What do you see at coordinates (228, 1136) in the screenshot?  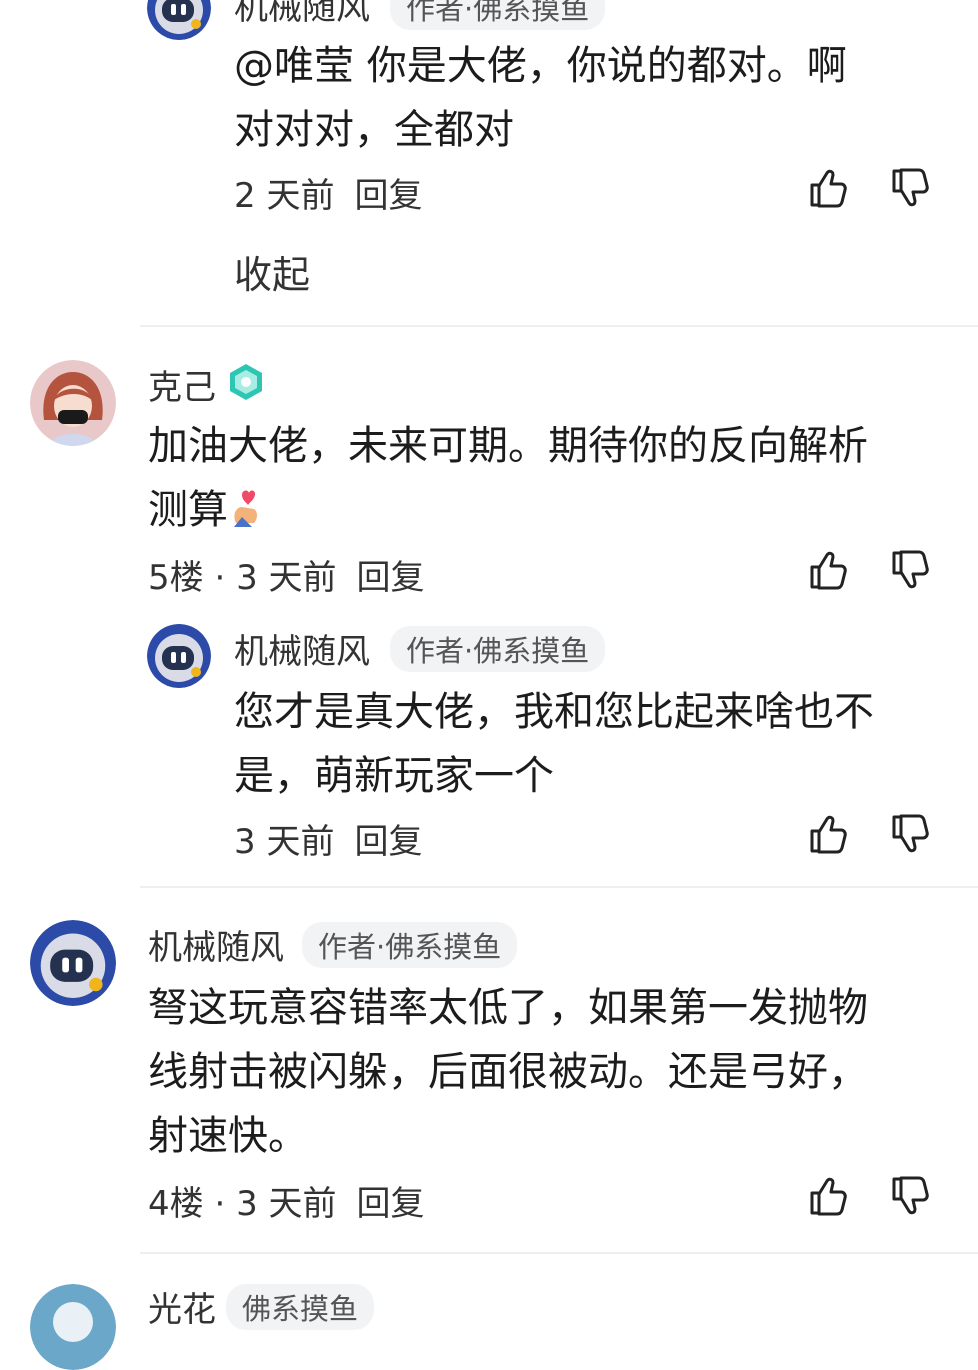 I see `comment-text-line: 射速快。` at bounding box center [228, 1136].